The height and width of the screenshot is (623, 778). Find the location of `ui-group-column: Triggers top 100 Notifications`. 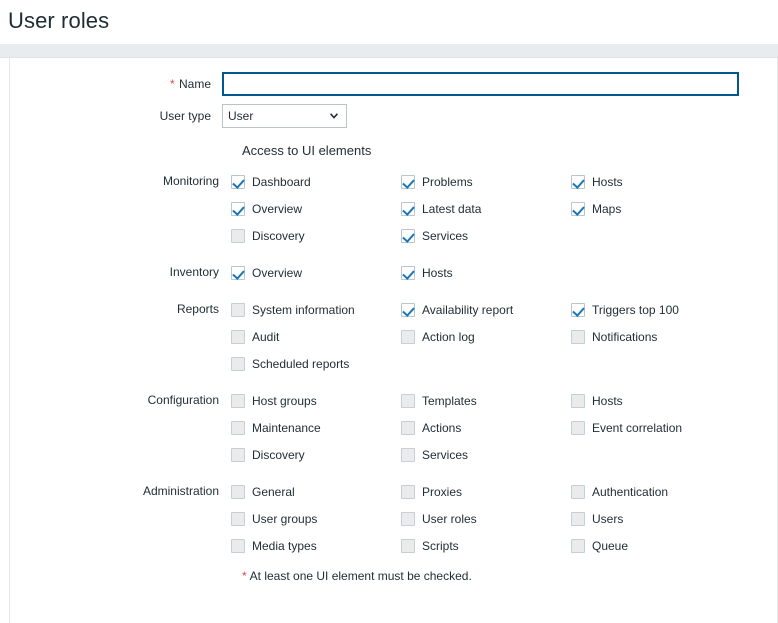

ui-group-column: Triggers top 100 Notifications is located at coordinates (656, 336).